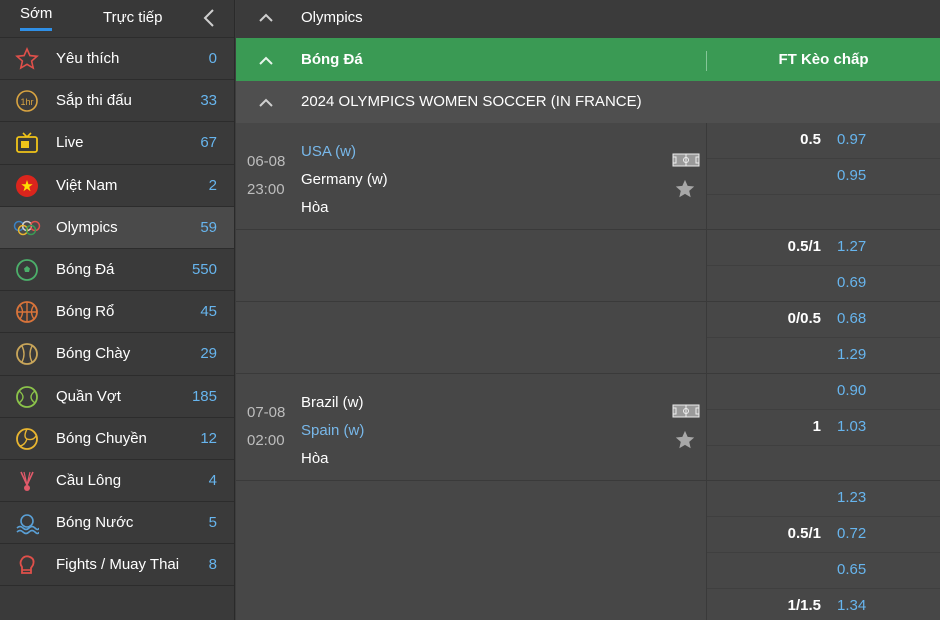  I want to click on sport-title: Bóng Đá, so click(332, 59).